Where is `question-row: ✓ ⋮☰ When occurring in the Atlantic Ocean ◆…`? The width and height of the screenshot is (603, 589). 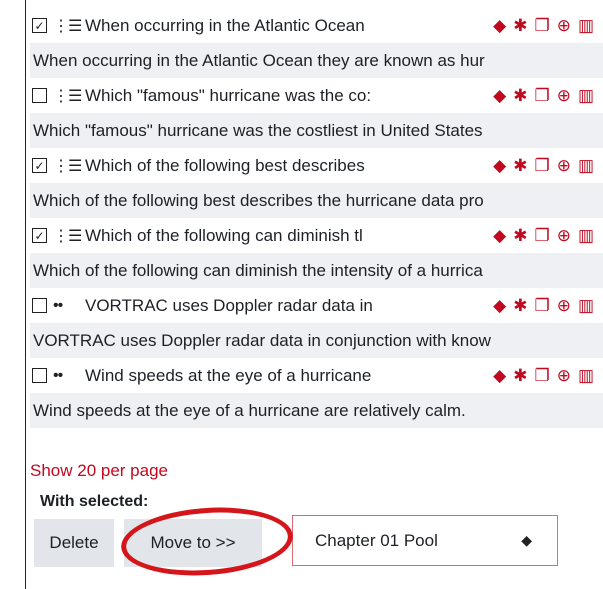
question-row: ✓ ⋮☰ When occurring in the Atlantic Ocean ◆… is located at coordinates (316, 25).